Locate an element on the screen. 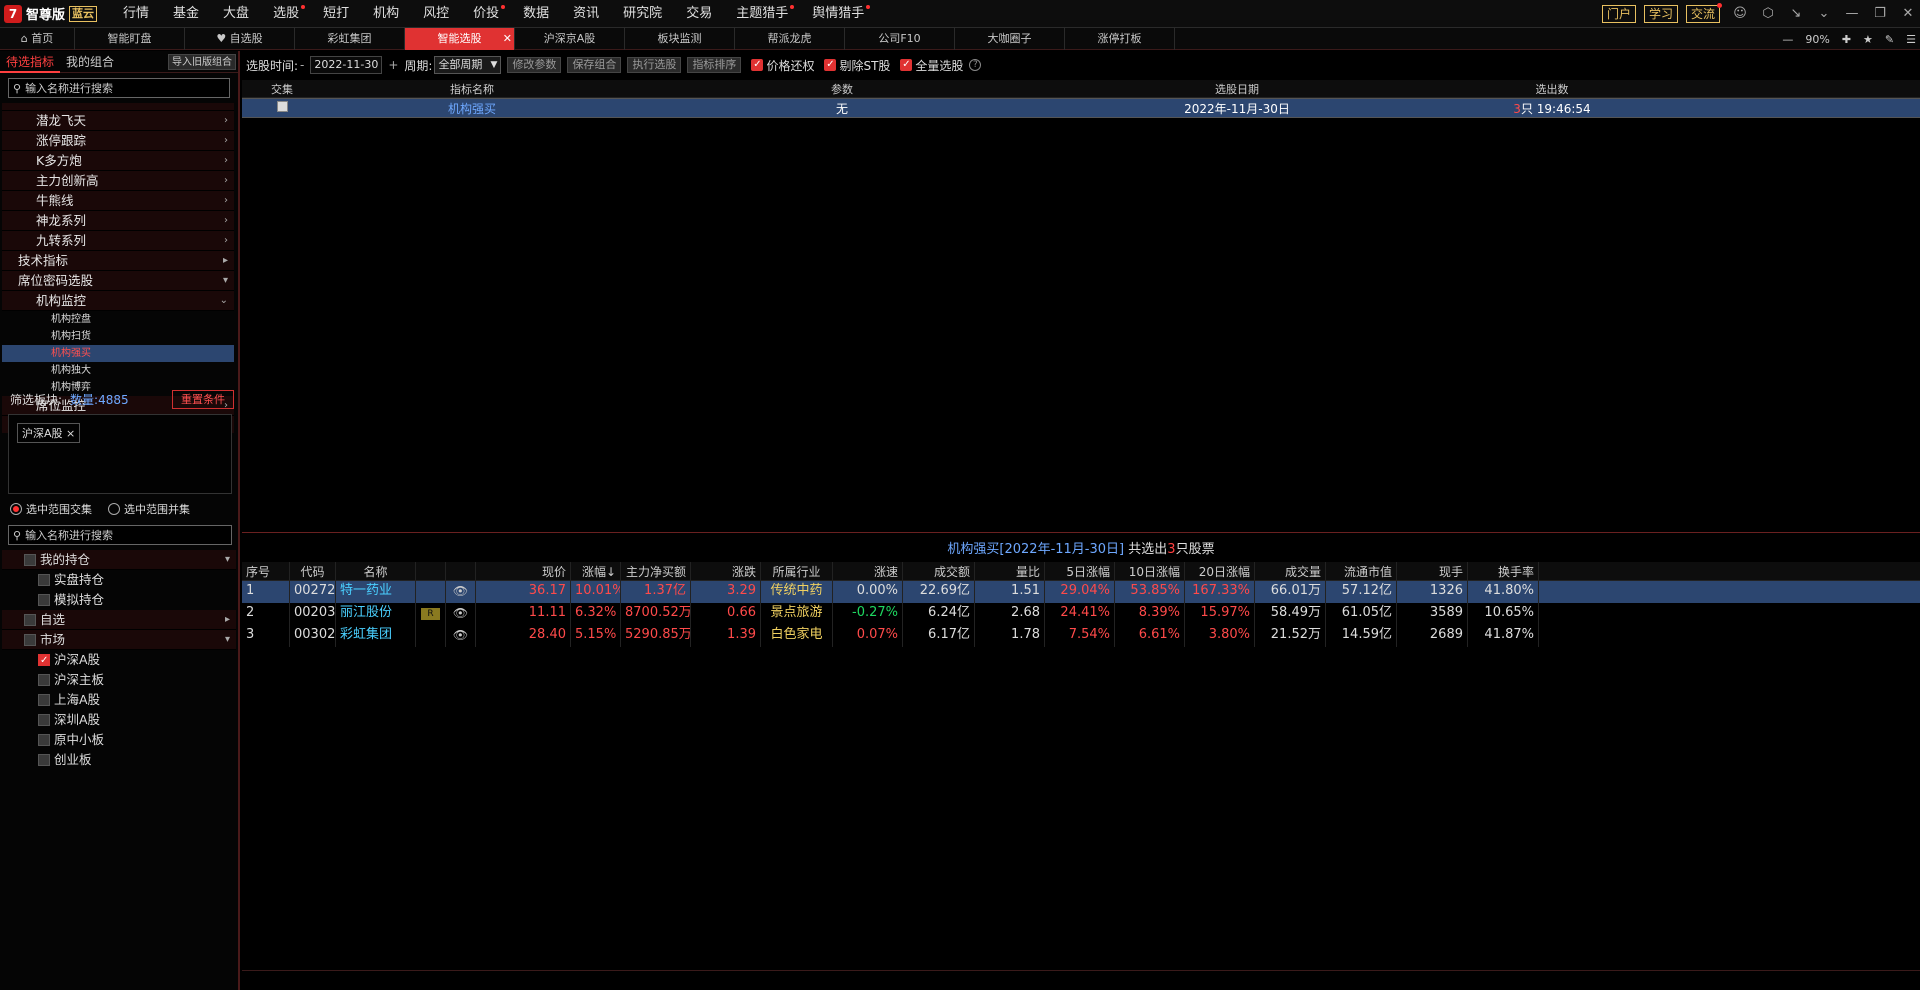 The image size is (1920, 990). cell-name: 丽江股份 is located at coordinates (376, 614).